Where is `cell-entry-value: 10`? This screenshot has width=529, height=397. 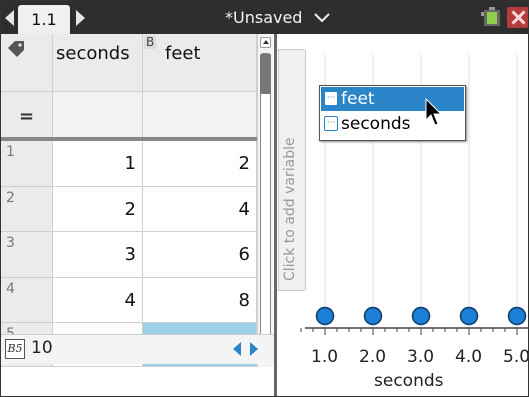
cell-entry-value: 10 is located at coordinates (42, 348).